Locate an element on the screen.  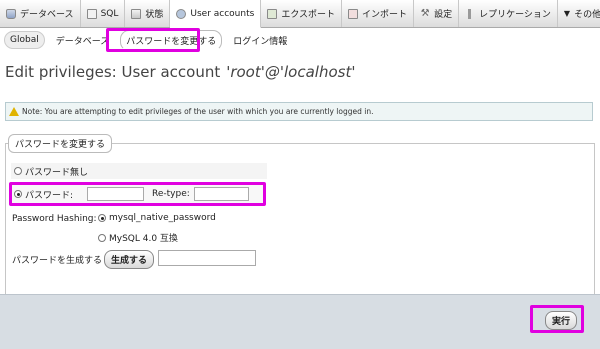
password-hashing-label: Password Hashing: is located at coordinates (54, 219).